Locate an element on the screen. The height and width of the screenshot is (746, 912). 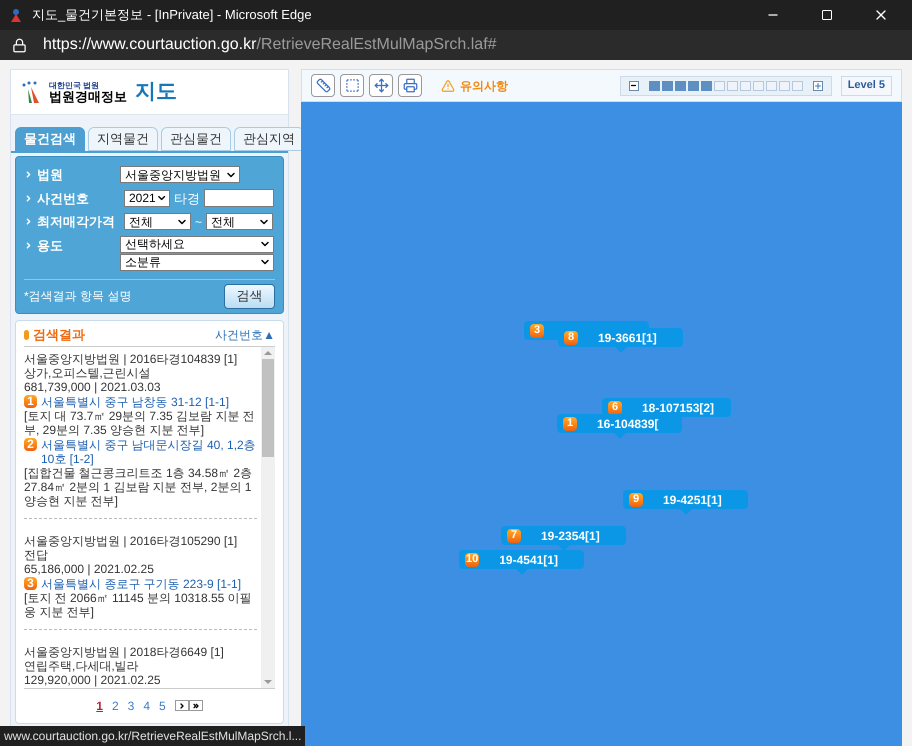
case-text: 서울중앙지방법원 | 2016타경104839 [1] is located at coordinates (131, 359).